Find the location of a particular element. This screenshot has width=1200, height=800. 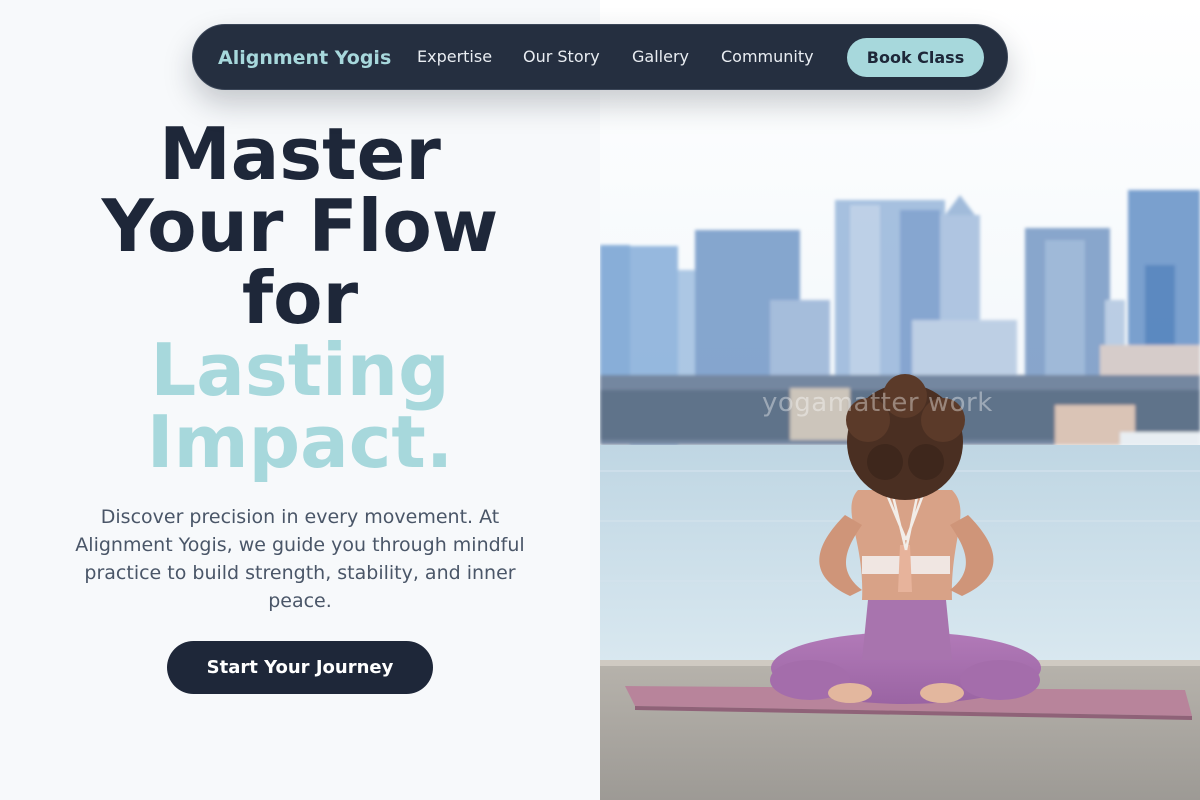

start-journey-button: Start Your Journey is located at coordinates (300, 667).